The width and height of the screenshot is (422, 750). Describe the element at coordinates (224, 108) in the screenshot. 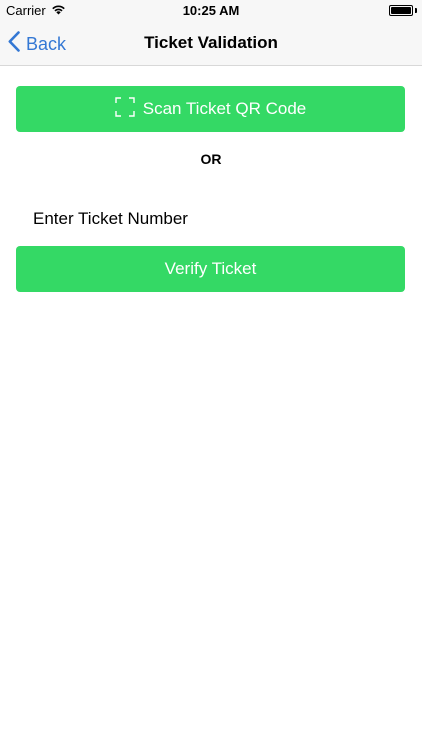

I see `scan-button-label: Scan Ticket QR Code` at that location.